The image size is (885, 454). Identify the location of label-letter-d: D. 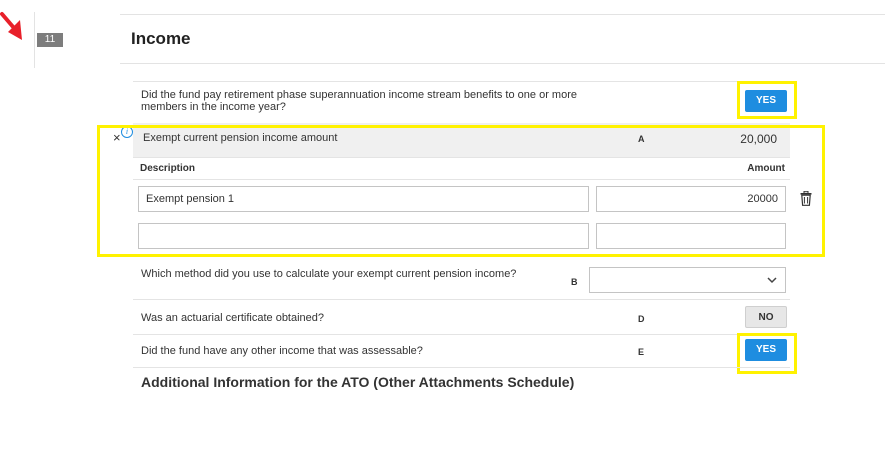
(641, 319).